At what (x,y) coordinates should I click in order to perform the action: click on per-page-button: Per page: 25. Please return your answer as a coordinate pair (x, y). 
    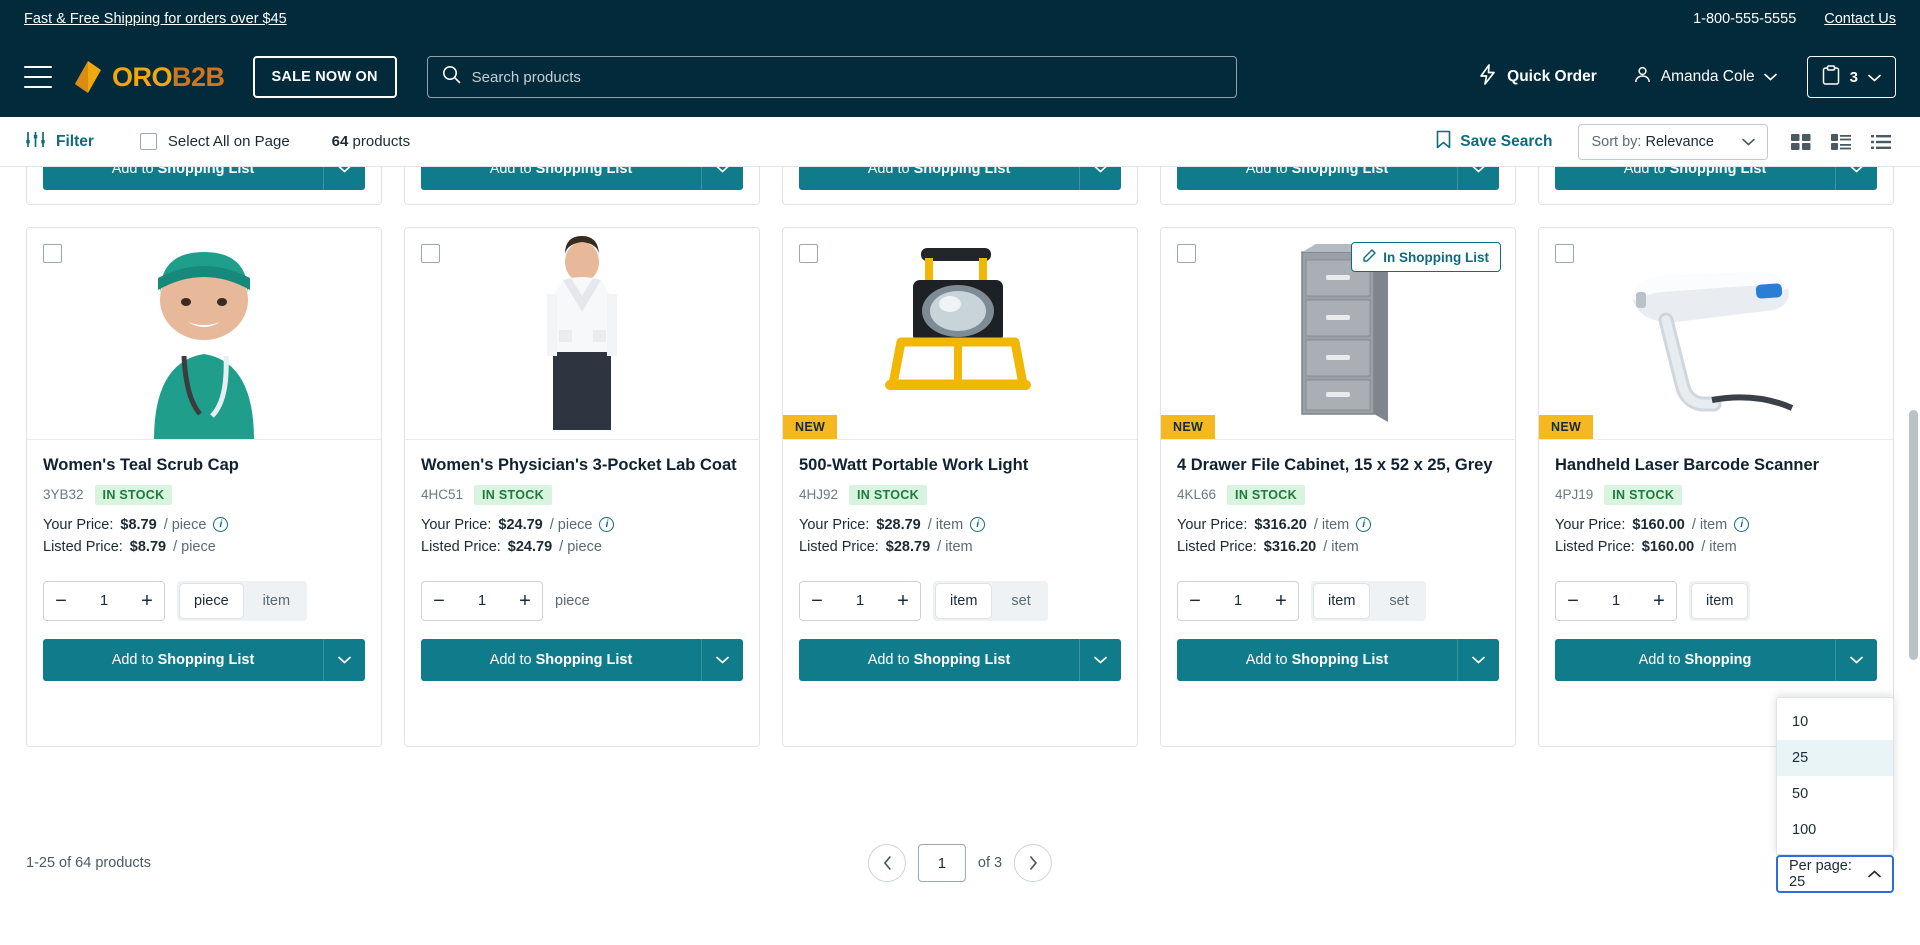
    Looking at the image, I should click on (1835, 874).